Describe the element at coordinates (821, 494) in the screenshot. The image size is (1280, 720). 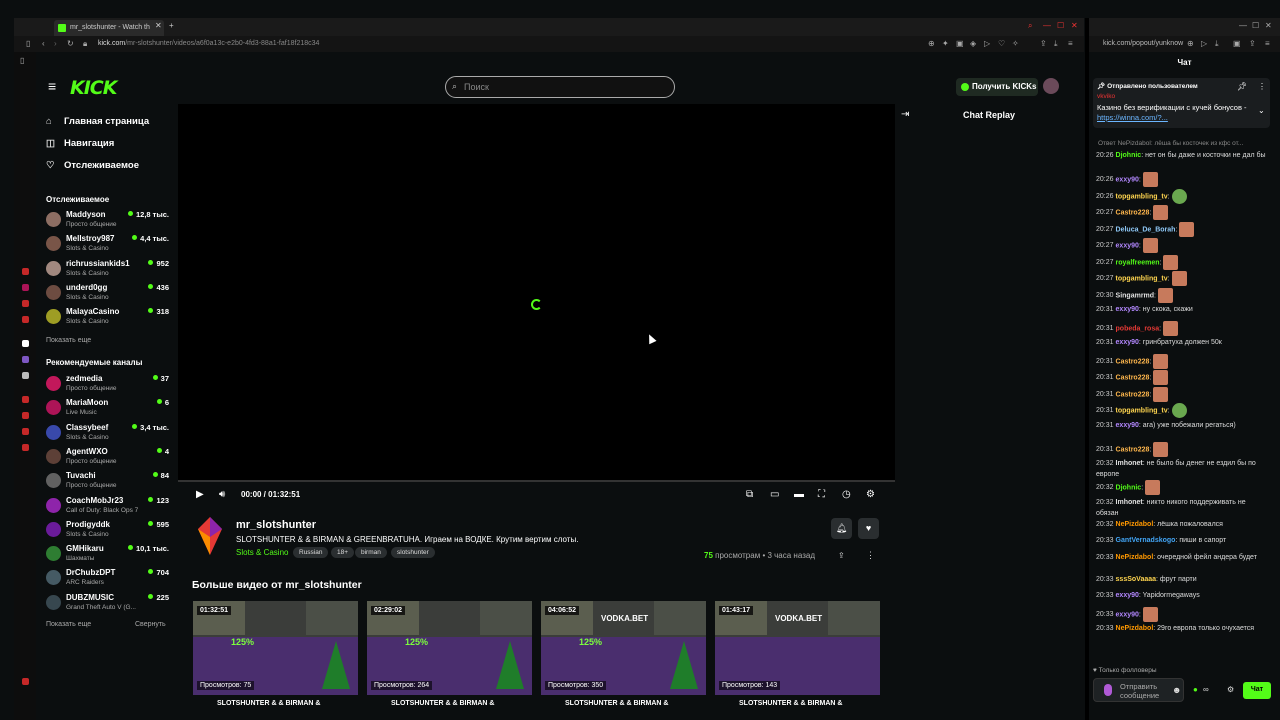
I see `fullscreen-icon: ⛶` at that location.